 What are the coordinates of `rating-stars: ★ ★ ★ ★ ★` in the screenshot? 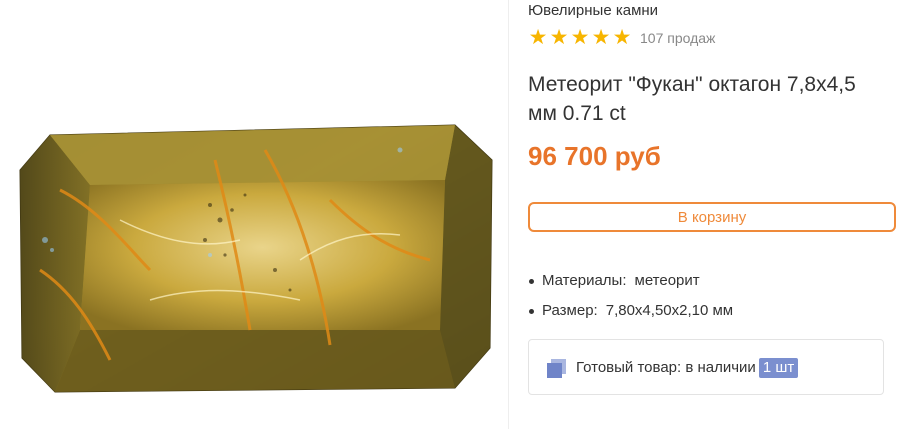 It's located at (580, 37).